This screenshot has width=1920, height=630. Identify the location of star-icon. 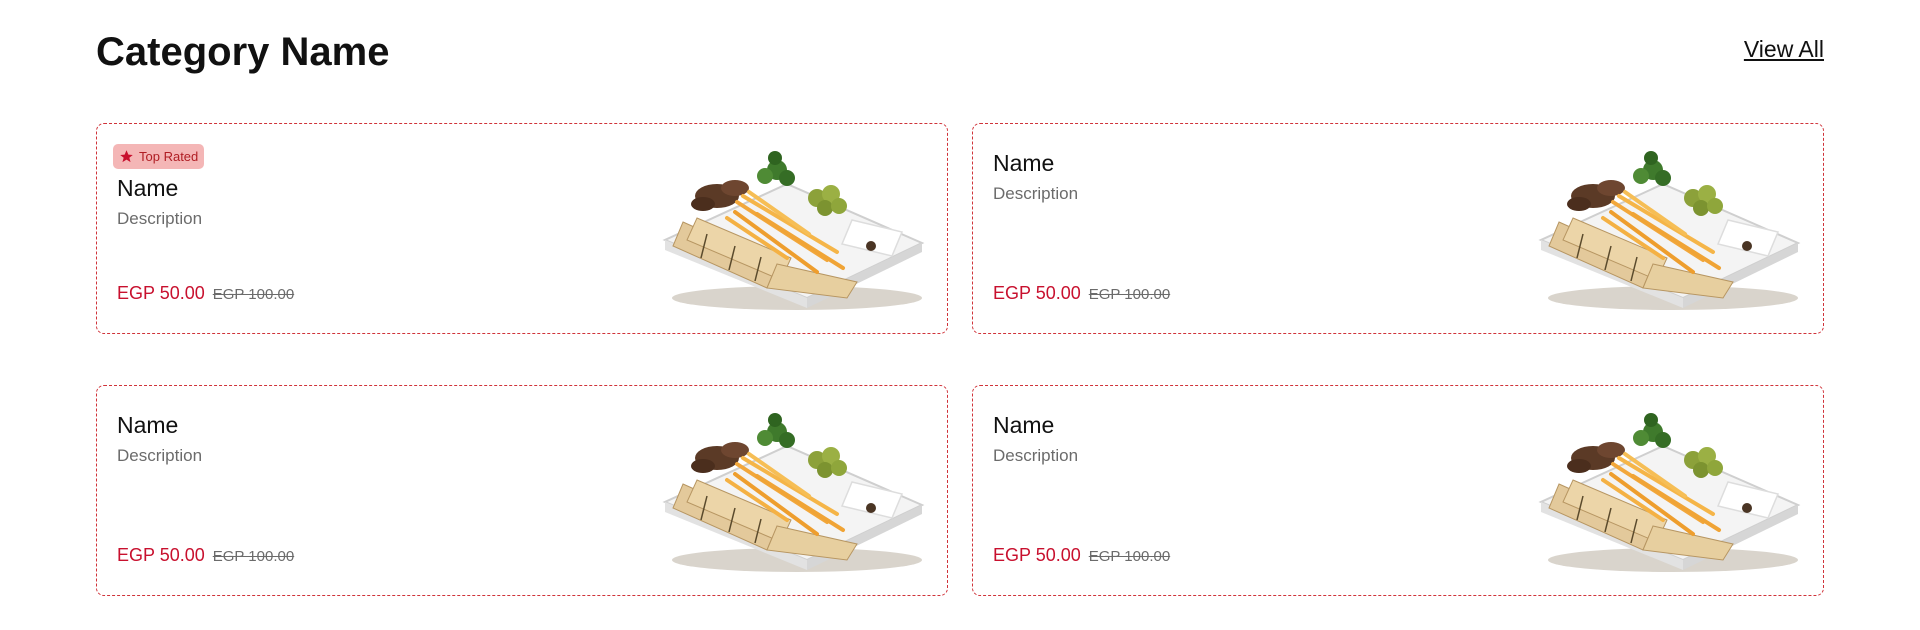
(126, 156).